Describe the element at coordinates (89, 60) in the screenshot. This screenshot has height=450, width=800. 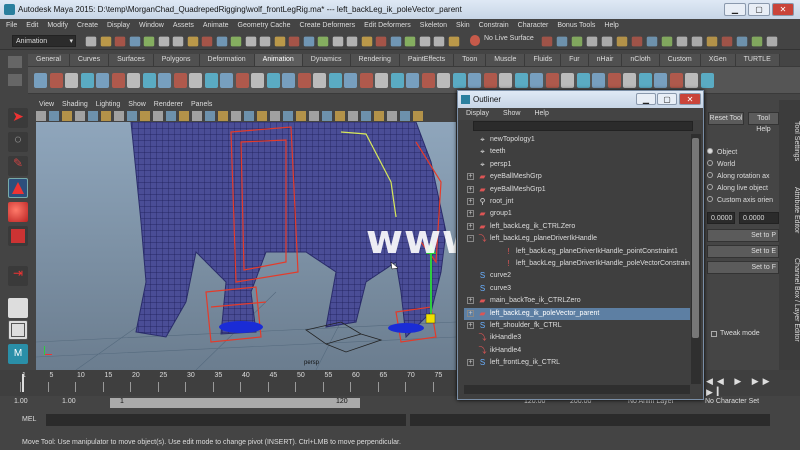
I see `shelf-tab-curves: Curves` at that location.